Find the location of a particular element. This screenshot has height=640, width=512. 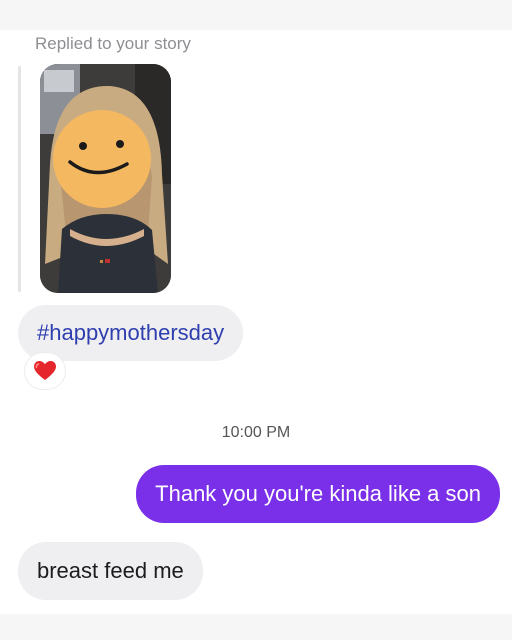

received-message: breast feed me is located at coordinates (110, 571).